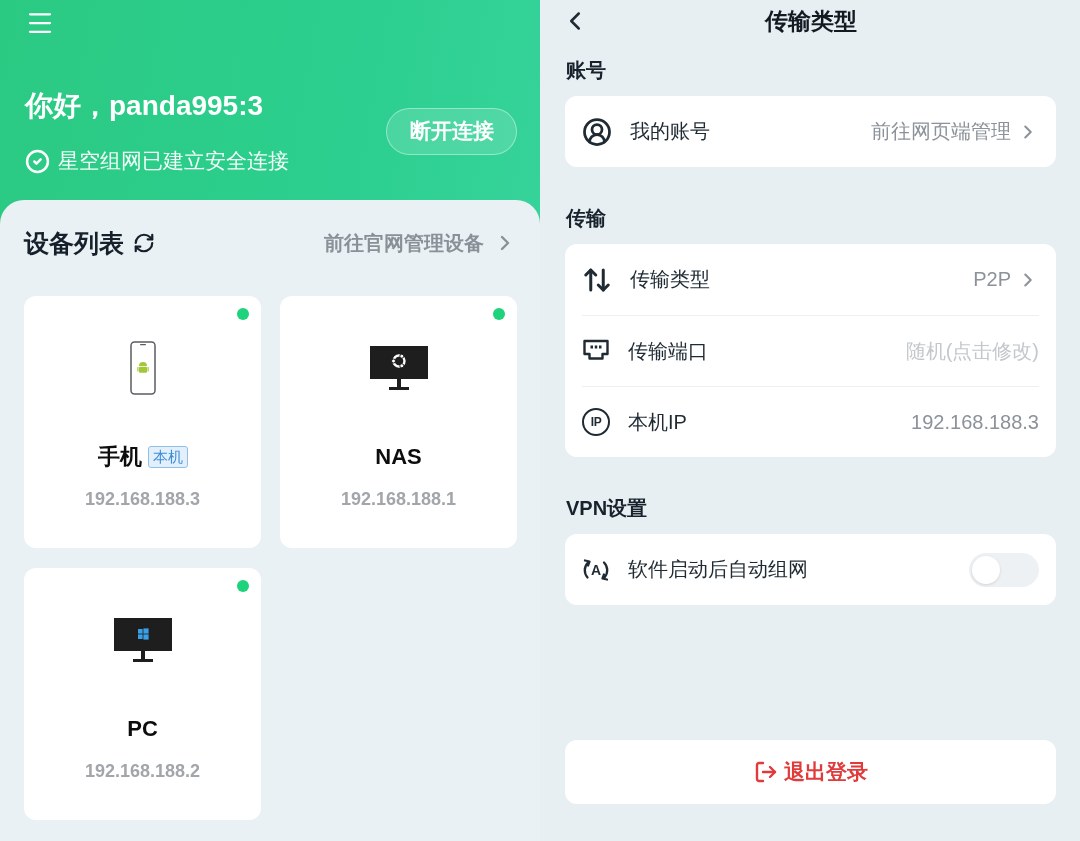 Image resolution: width=1080 pixels, height=841 pixels. What do you see at coordinates (142, 499) in the screenshot?
I see `device-ip: 192.168.188.3` at bounding box center [142, 499].